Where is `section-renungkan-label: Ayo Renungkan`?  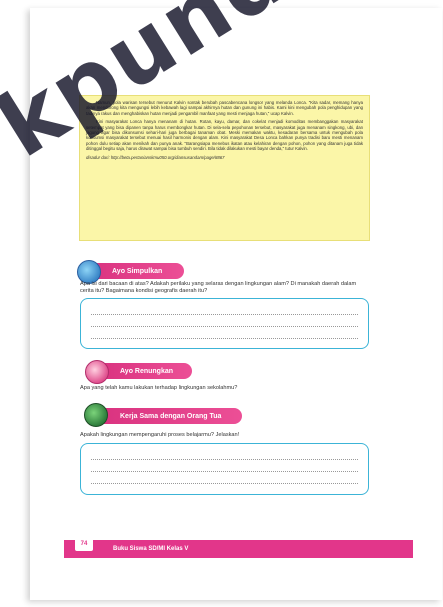
section-renungkan-label: Ayo Renungkan is located at coordinates (147, 371).